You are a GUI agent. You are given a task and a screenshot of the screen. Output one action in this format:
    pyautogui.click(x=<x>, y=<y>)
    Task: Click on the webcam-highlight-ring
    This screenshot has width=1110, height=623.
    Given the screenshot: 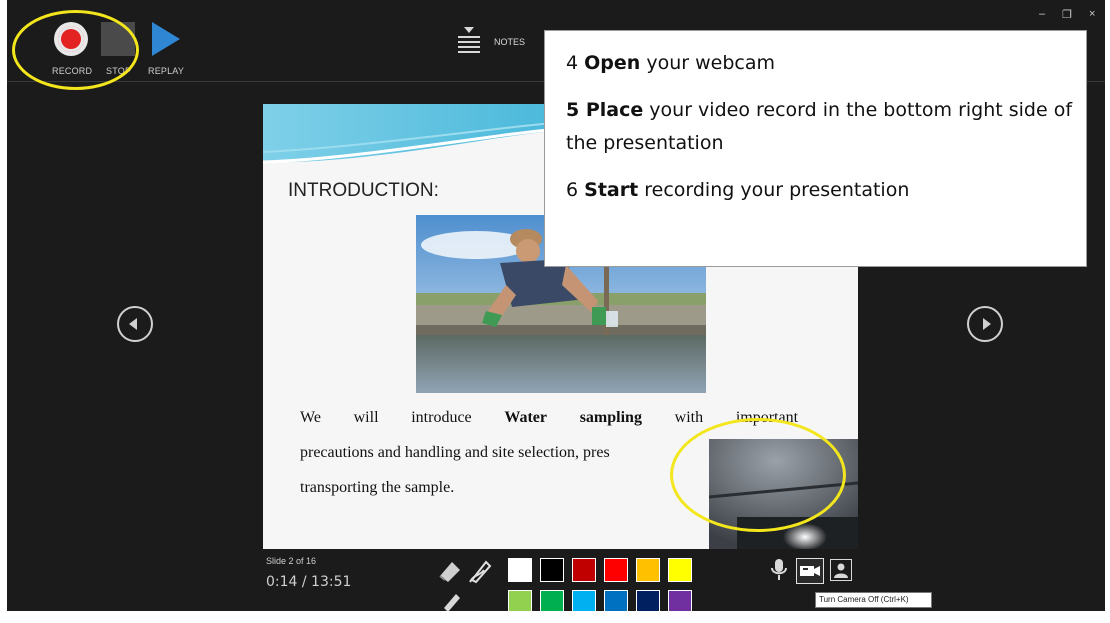 What is the action you would take?
    pyautogui.click(x=758, y=475)
    